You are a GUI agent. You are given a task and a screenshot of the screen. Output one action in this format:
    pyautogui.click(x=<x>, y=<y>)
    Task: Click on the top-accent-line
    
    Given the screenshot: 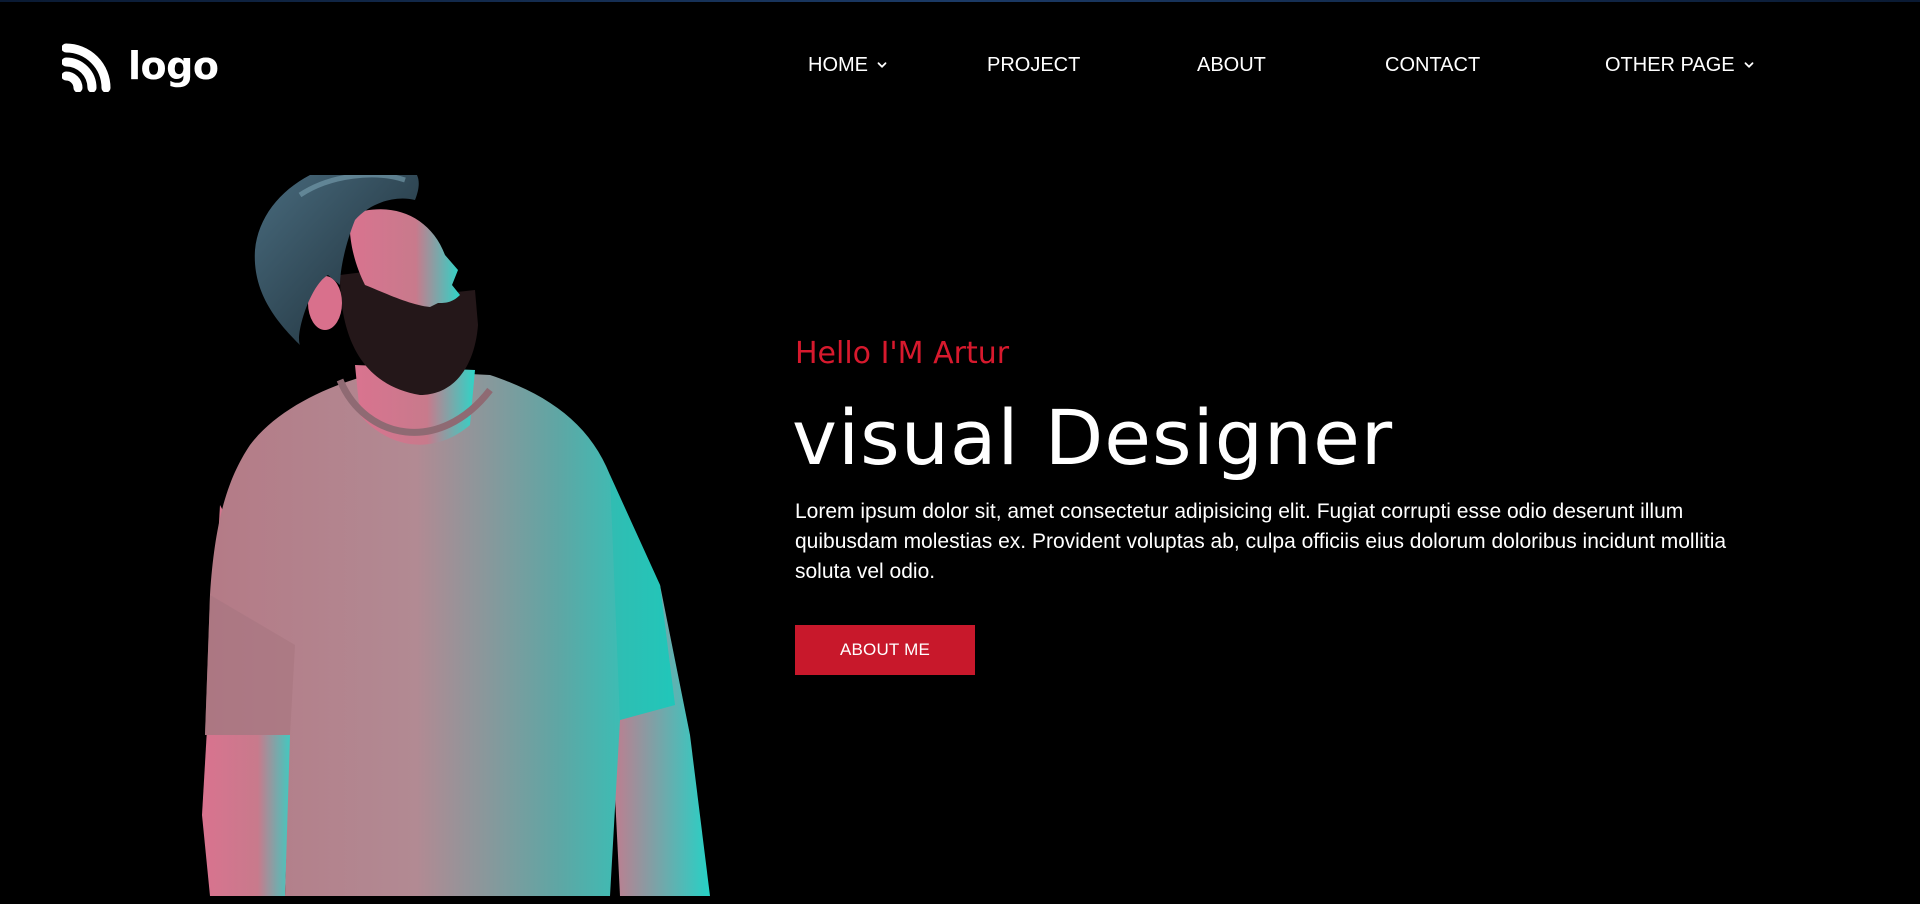 What is the action you would take?
    pyautogui.click(x=960, y=1)
    